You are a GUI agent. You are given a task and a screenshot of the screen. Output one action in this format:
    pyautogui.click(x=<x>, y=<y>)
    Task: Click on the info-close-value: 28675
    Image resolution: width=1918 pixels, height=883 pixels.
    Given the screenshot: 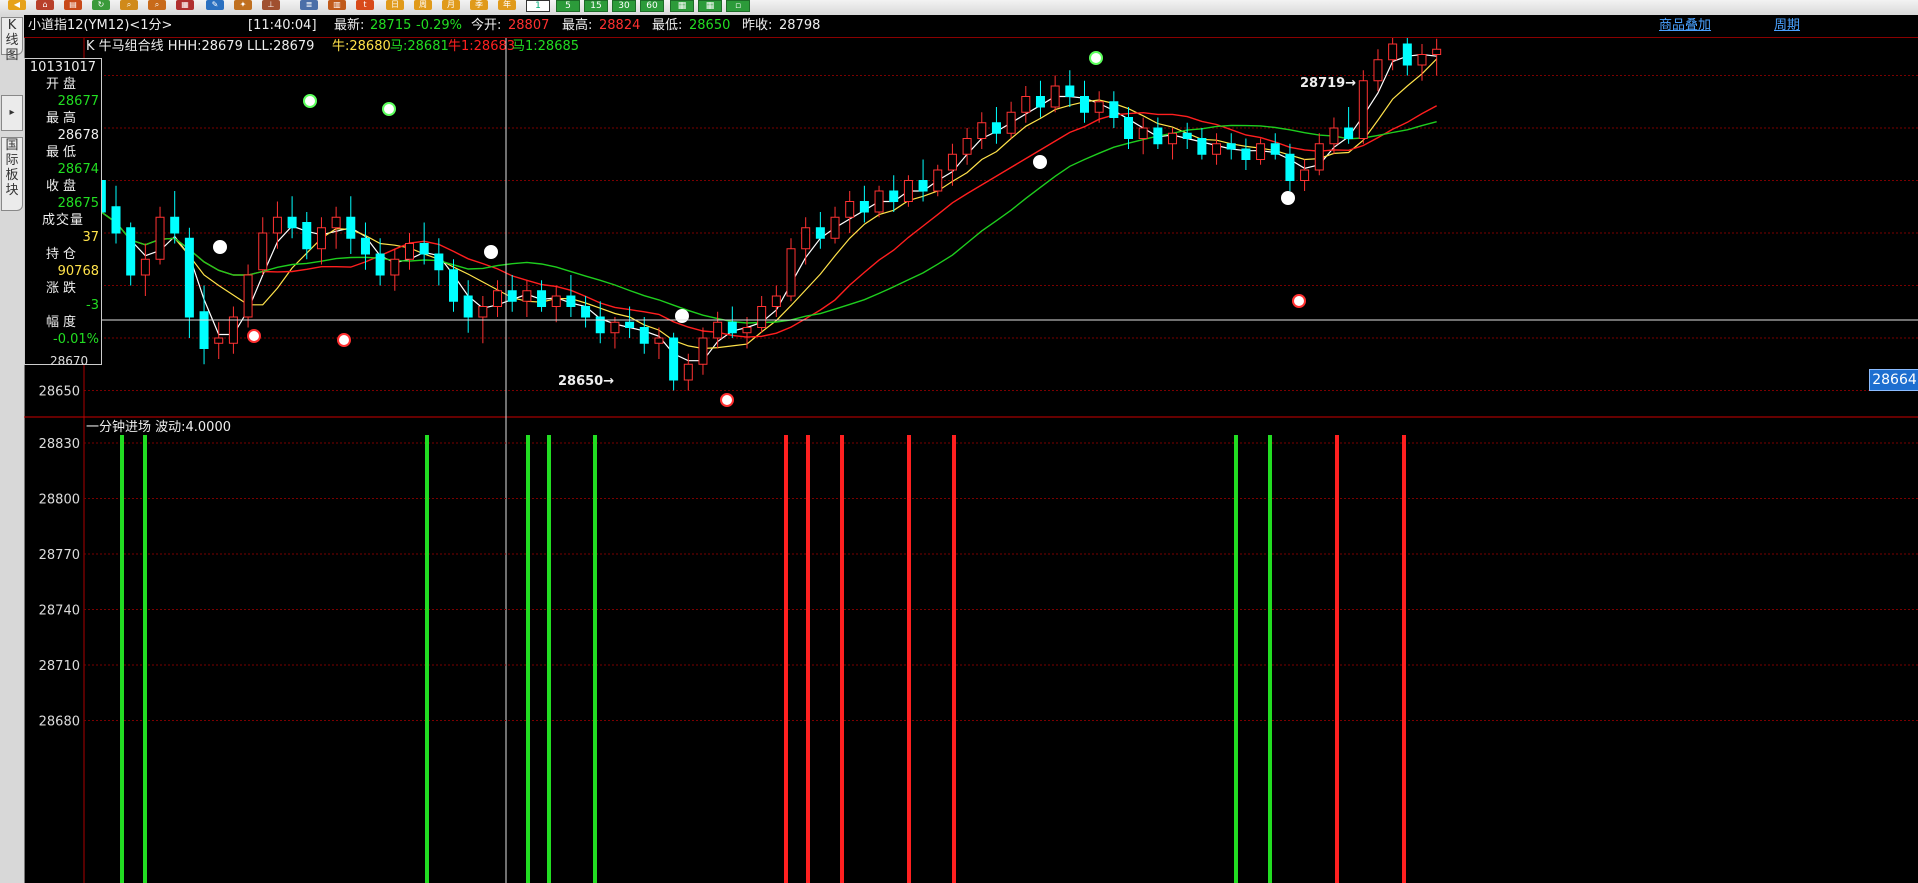 What is the action you would take?
    pyautogui.click(x=78, y=203)
    